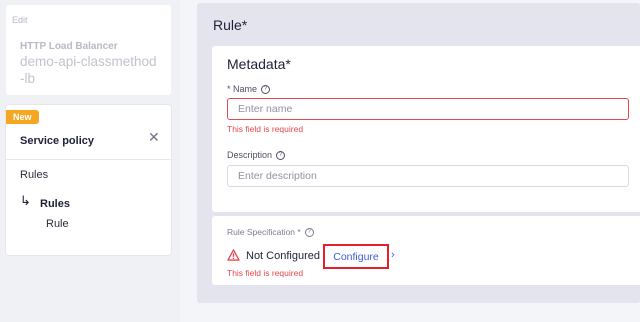  I want to click on name-label: * Name?, so click(249, 89).